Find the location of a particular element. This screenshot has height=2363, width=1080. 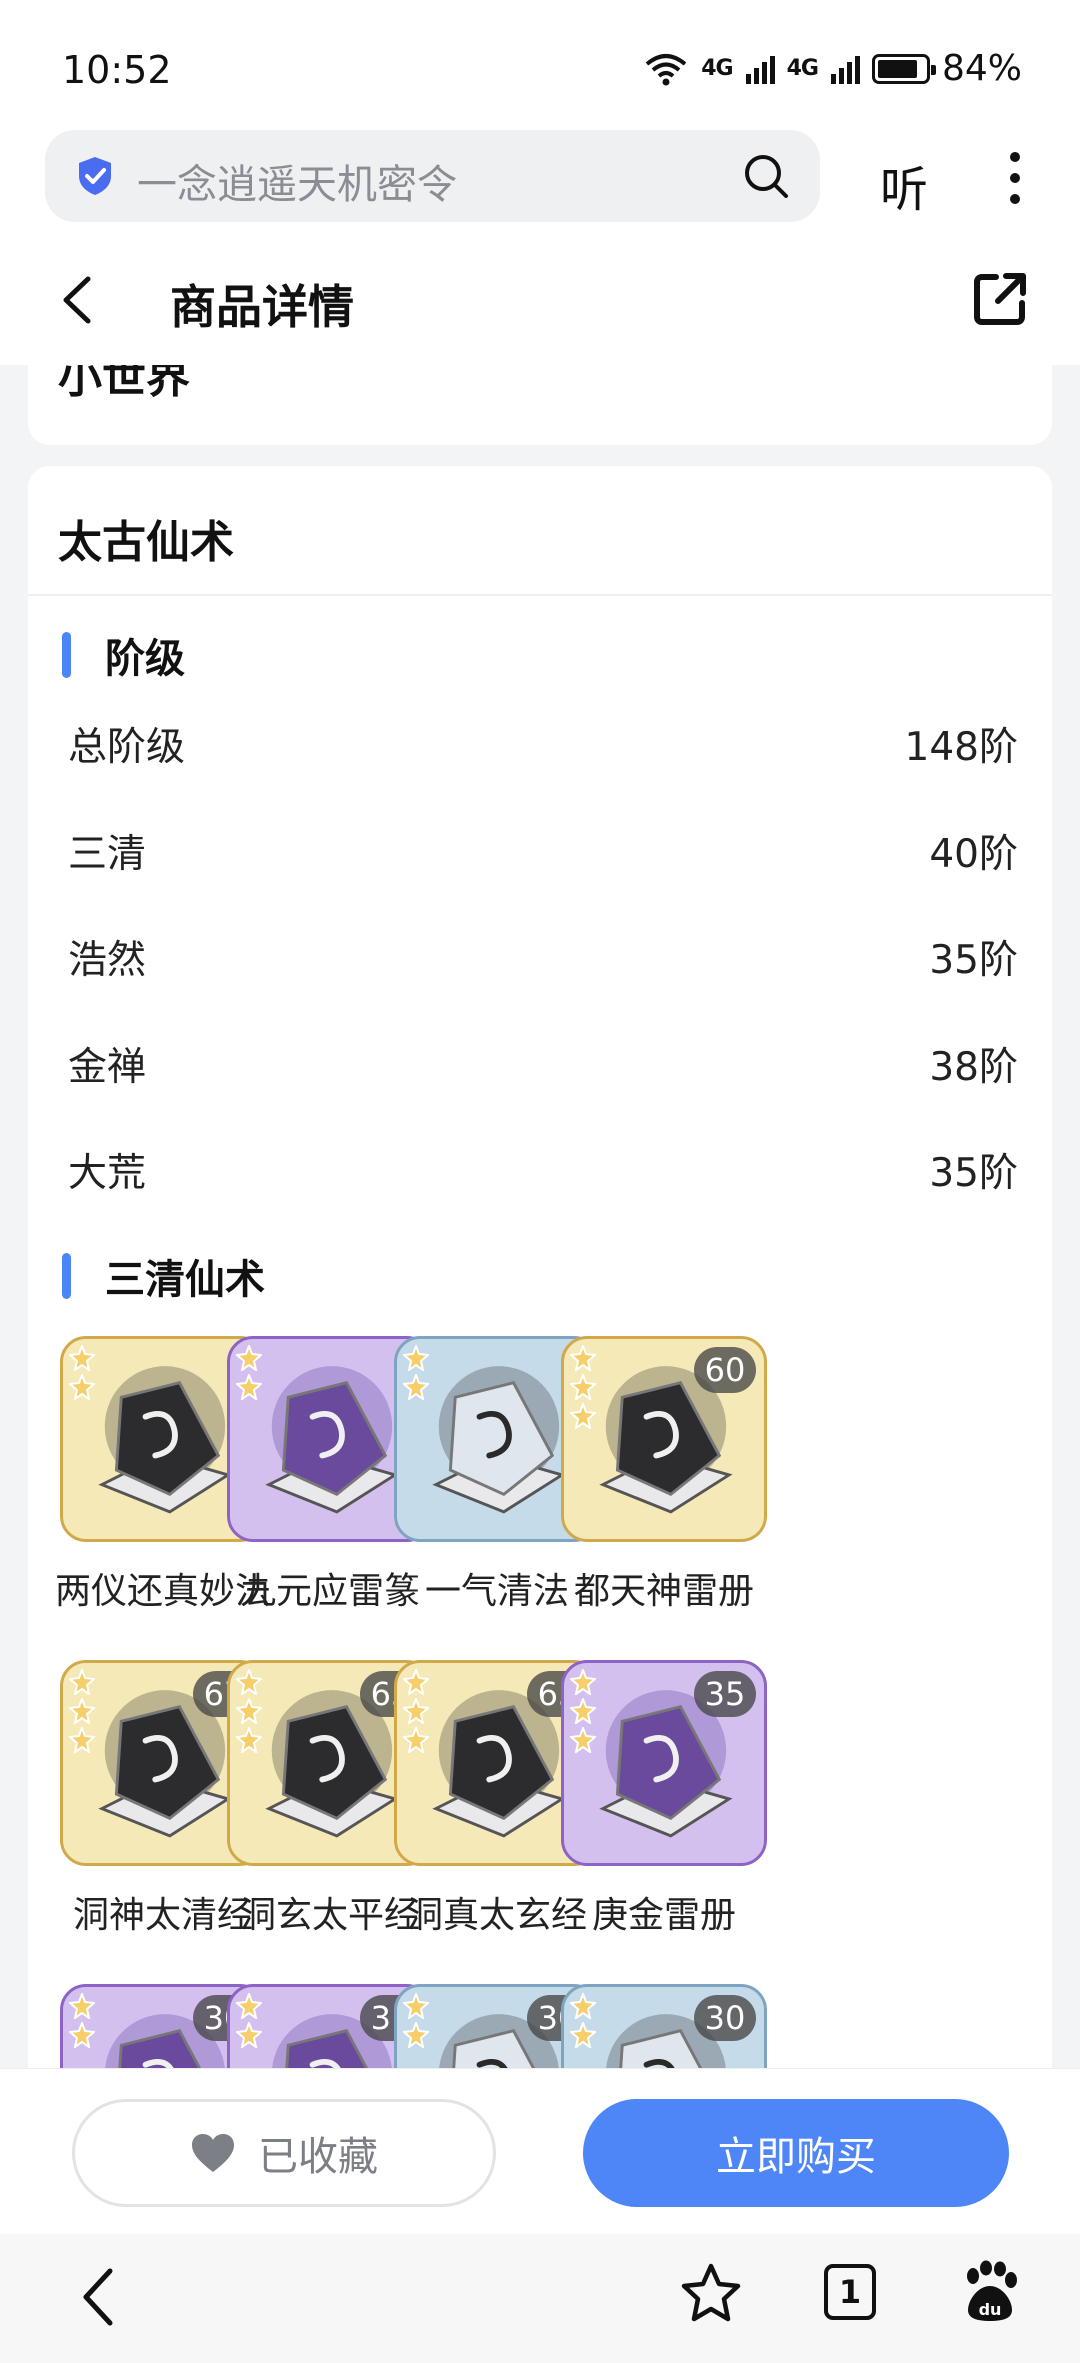

signal-bars-icon is located at coordinates (760, 69).